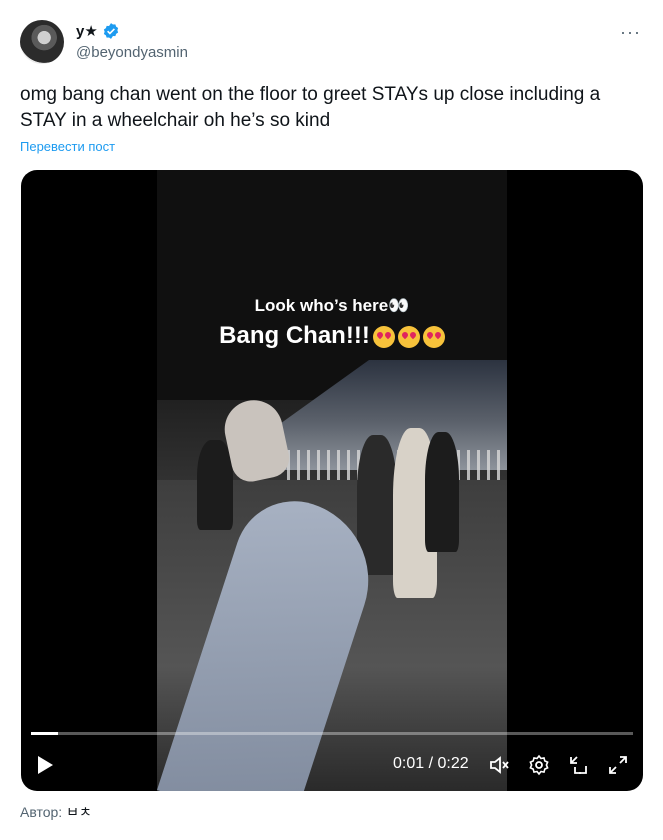 Image resolution: width=663 pixels, height=840 pixels. I want to click on author-credit: Автор: ㅂㅊ, so click(56, 812).